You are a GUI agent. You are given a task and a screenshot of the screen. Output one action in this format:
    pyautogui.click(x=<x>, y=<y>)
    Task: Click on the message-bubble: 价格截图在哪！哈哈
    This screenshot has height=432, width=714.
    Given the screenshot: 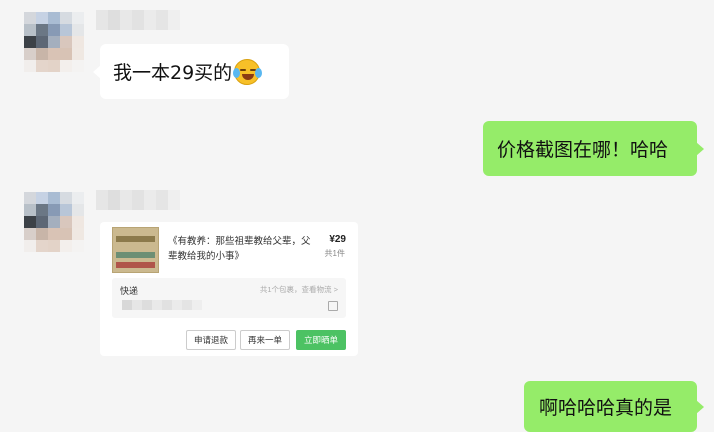 What is the action you would take?
    pyautogui.click(x=593, y=148)
    